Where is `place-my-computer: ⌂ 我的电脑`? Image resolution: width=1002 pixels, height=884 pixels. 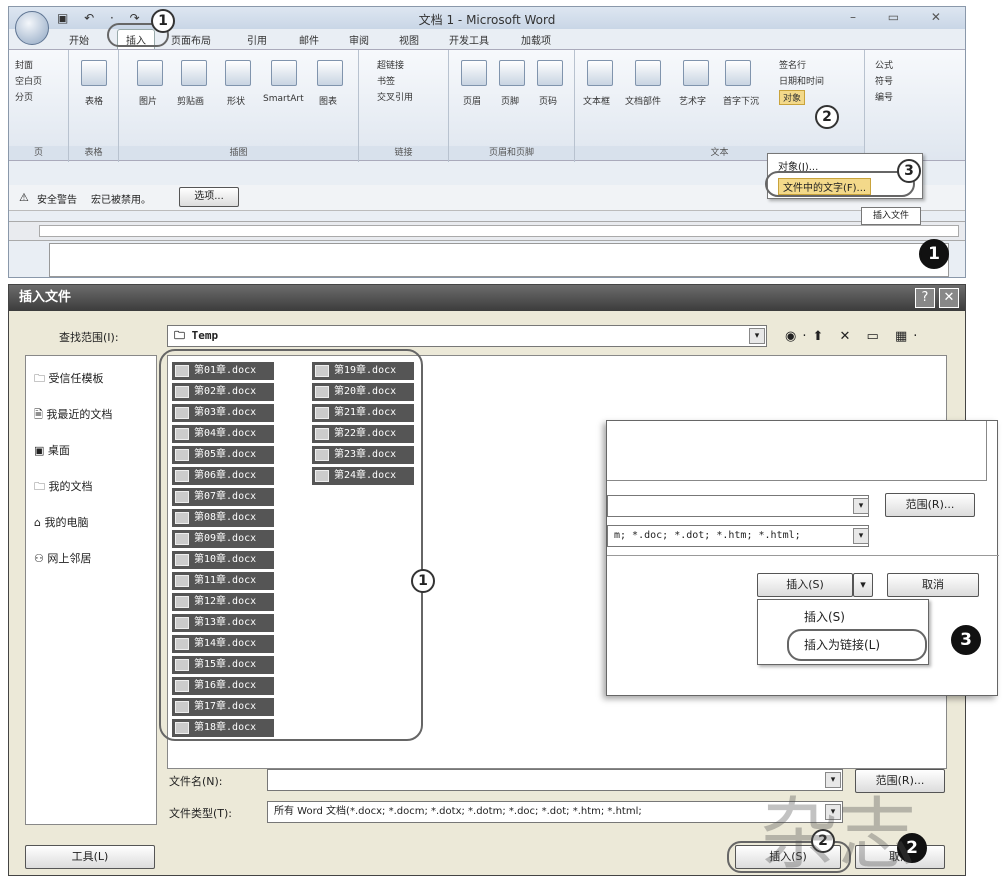 place-my-computer: ⌂ 我的电脑 is located at coordinates (61, 522).